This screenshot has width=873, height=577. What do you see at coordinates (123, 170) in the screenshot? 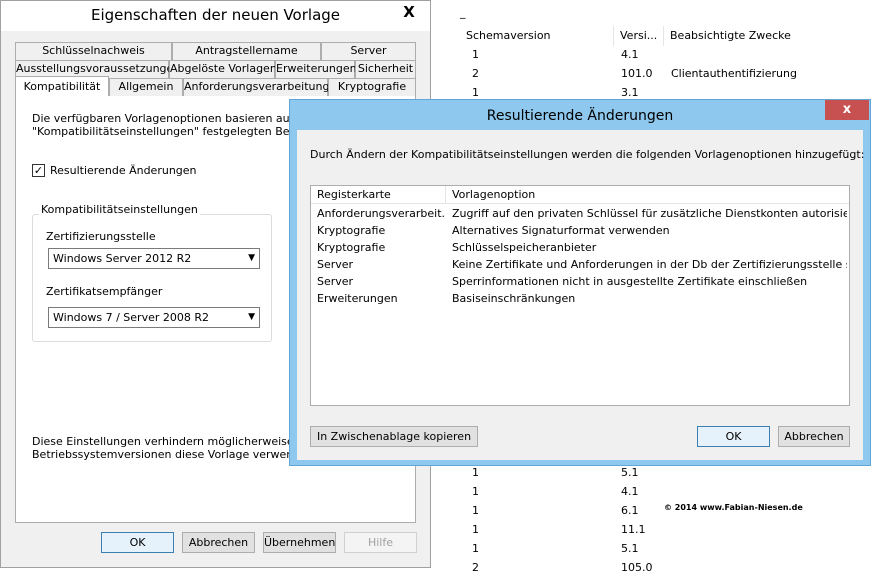
I see `resulting-changes-label: Resultierende Änderungen` at bounding box center [123, 170].